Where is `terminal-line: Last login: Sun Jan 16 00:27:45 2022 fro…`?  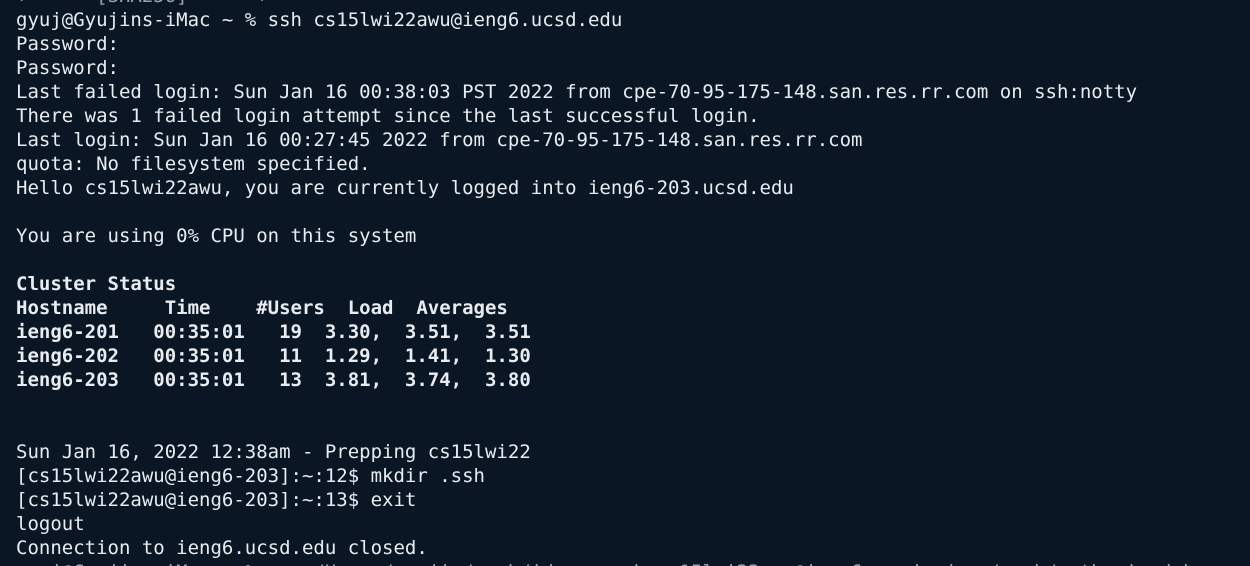 terminal-line: Last login: Sun Jan 16 00:27:45 2022 fro… is located at coordinates (439, 140).